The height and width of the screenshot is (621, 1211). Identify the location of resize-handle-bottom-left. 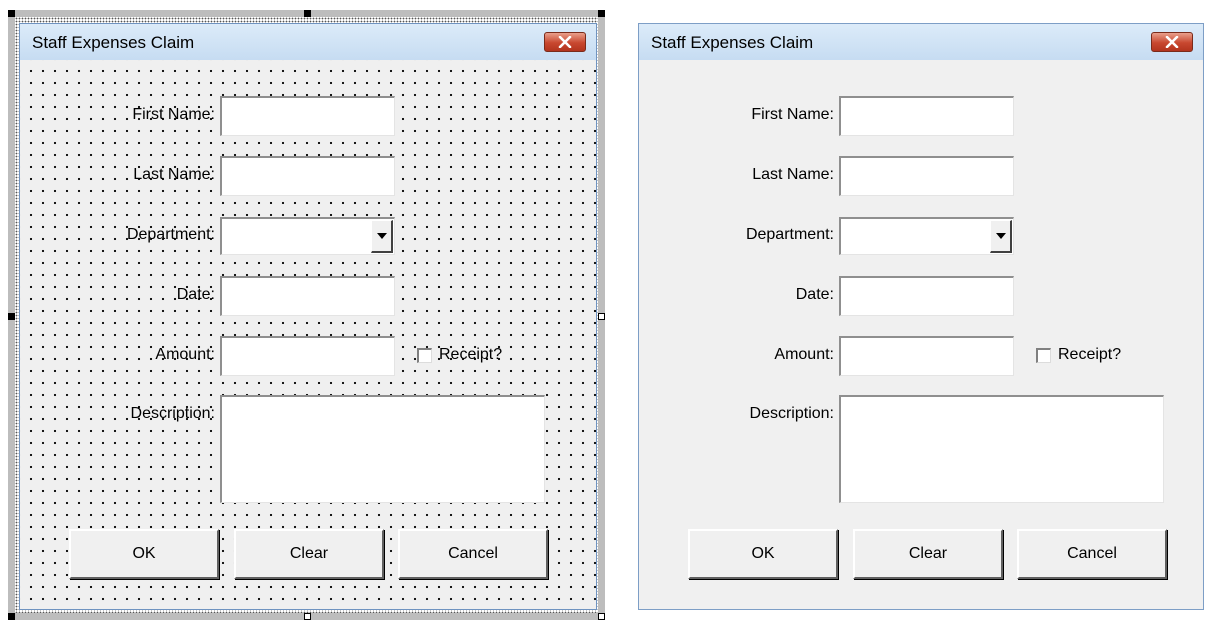
(11, 616).